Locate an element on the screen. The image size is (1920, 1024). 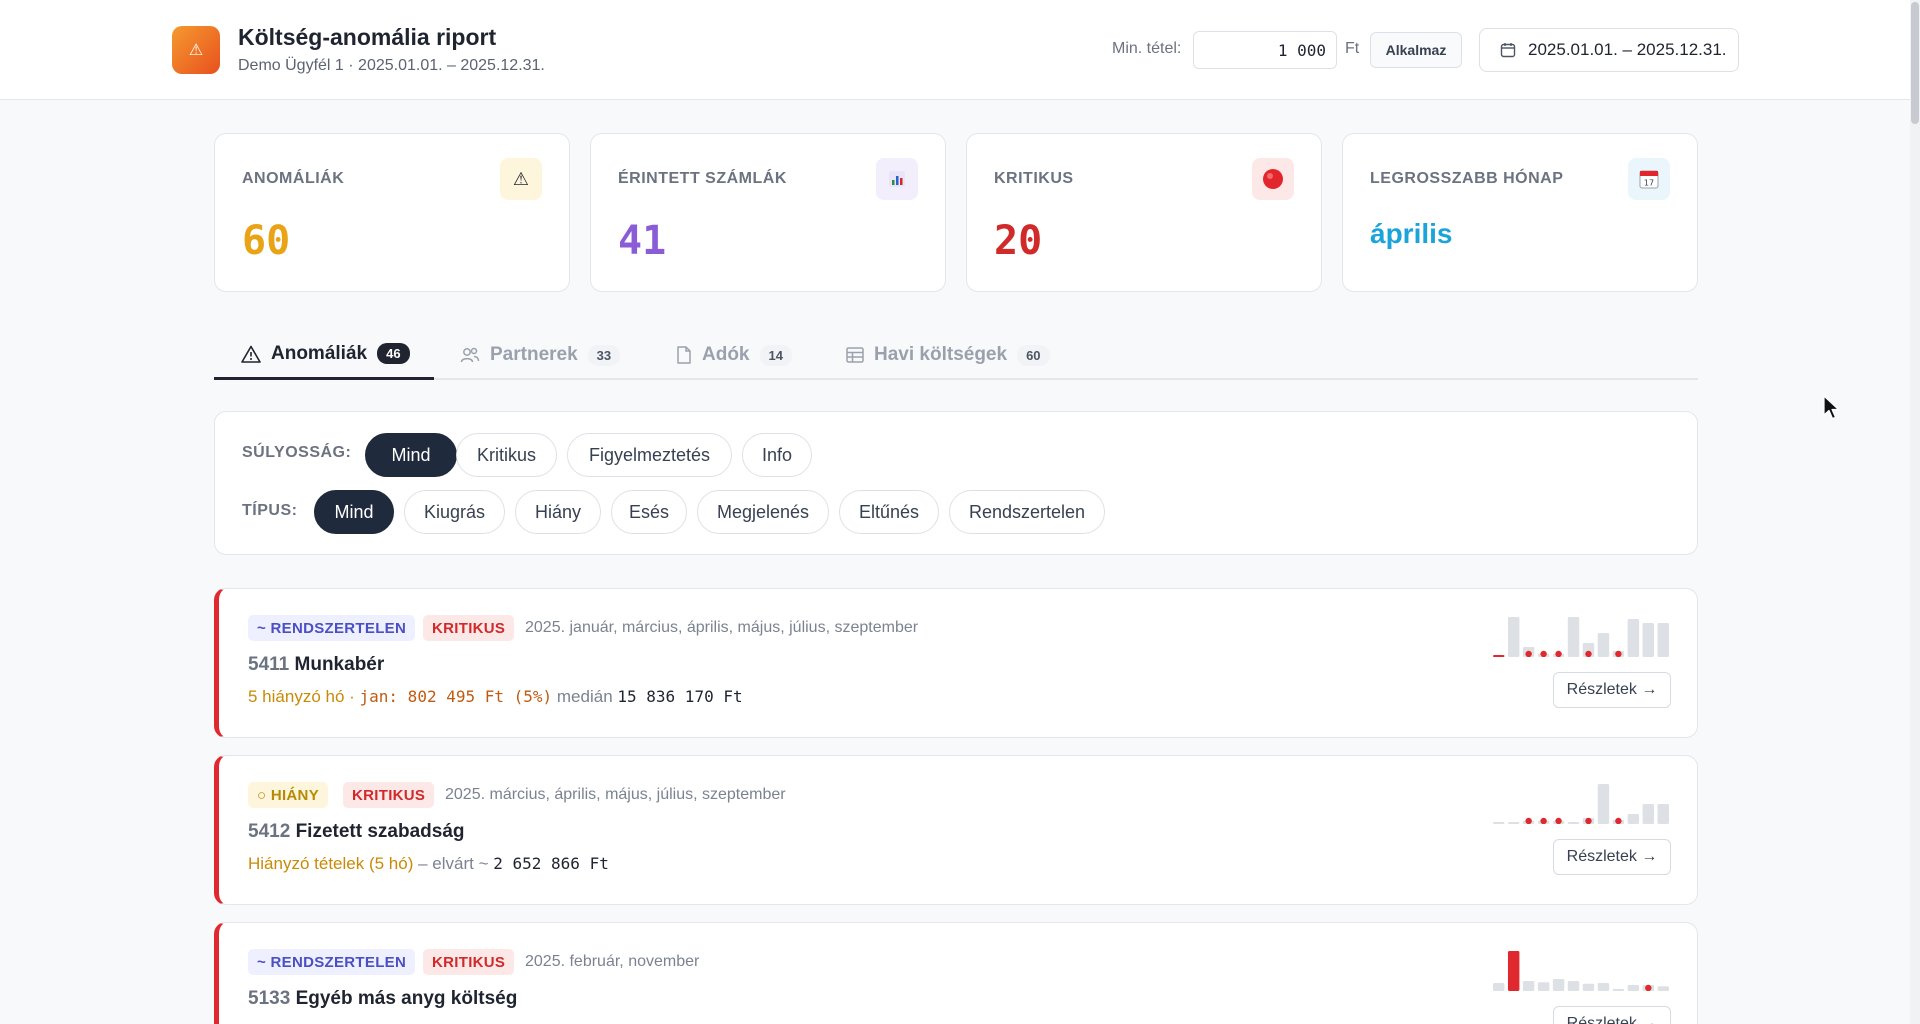
type-badge: ○ HIÁNY is located at coordinates (288, 795).